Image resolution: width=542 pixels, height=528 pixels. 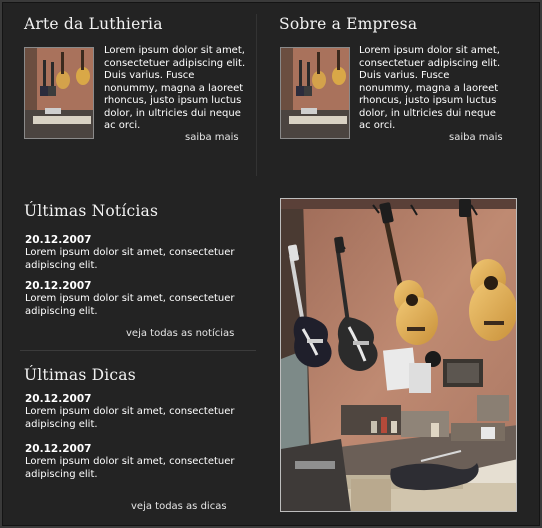 What do you see at coordinates (256, 95) in the screenshot?
I see `column-divider` at bounding box center [256, 95].